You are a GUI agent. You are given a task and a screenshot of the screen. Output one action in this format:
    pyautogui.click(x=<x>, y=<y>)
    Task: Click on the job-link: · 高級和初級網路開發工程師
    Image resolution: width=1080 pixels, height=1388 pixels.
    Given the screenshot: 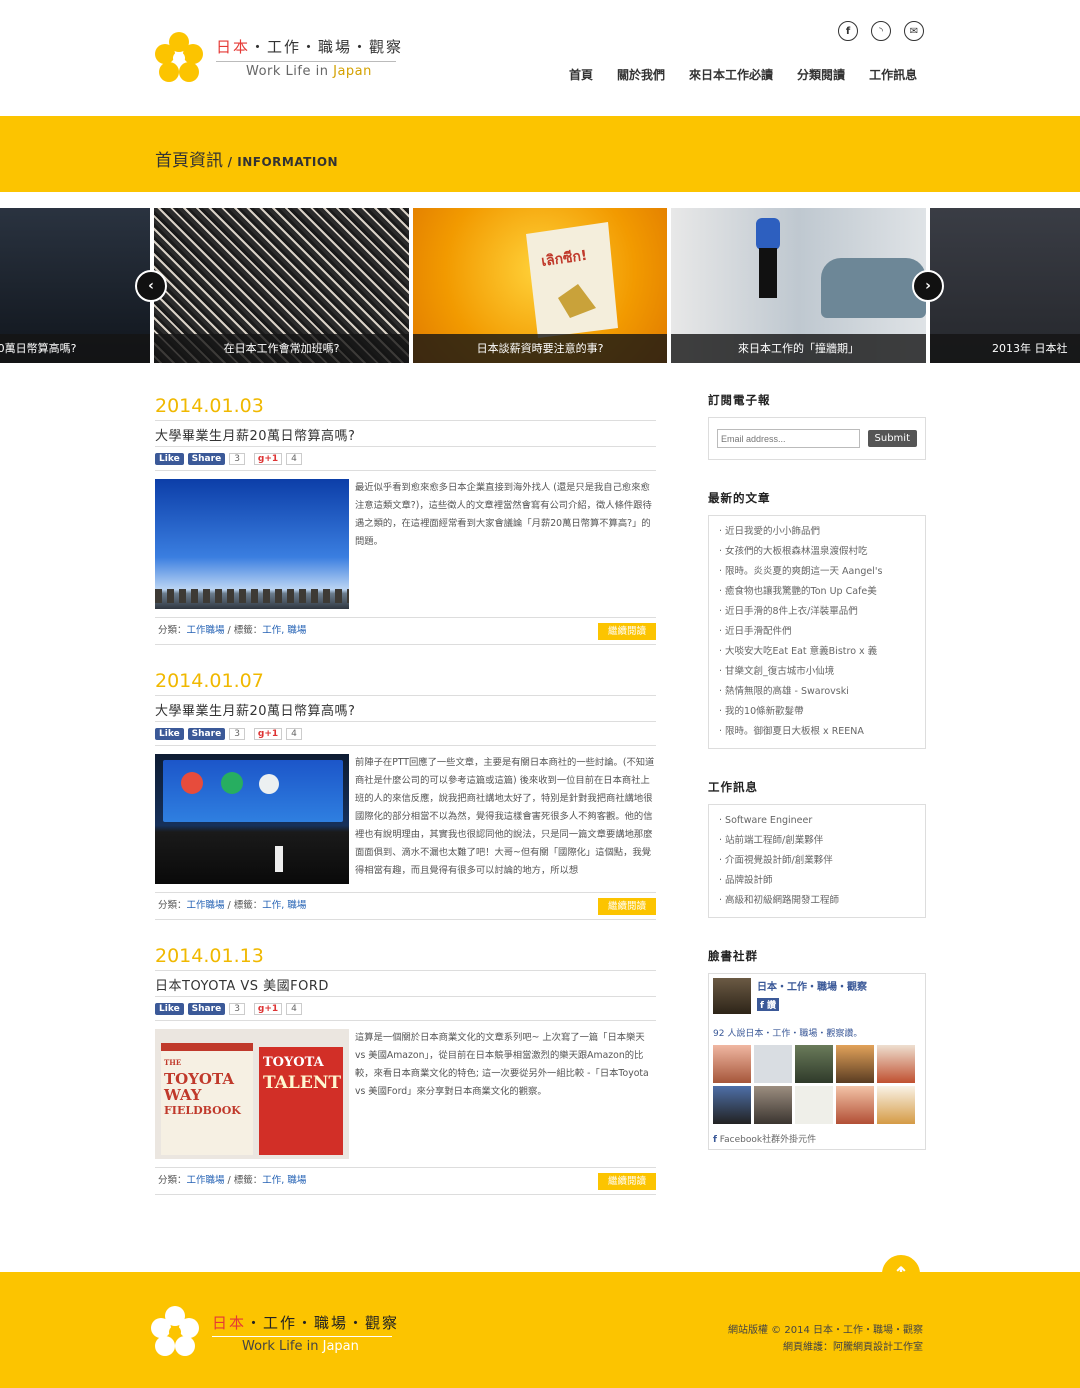 What is the action you would take?
    pyautogui.click(x=817, y=901)
    